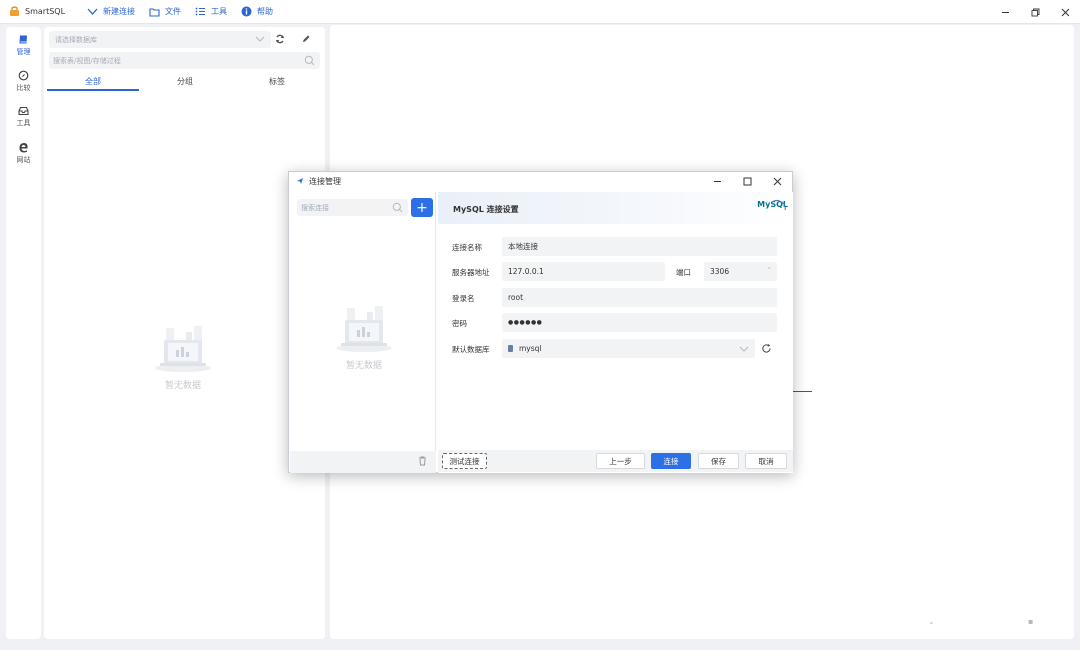 The width and height of the screenshot is (1080, 650). I want to click on host-field: 127.0.0.1, so click(583, 271).